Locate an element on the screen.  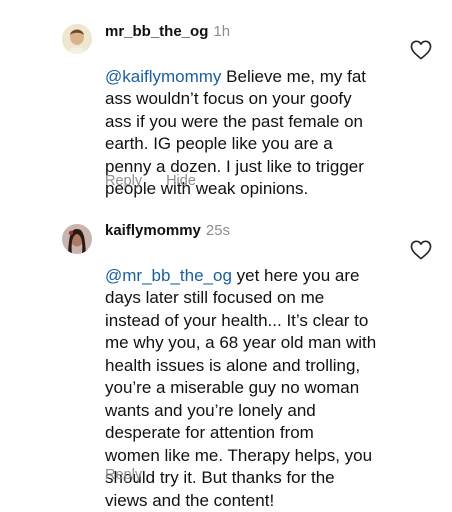
comment-line: views and the content! is located at coordinates (190, 500).